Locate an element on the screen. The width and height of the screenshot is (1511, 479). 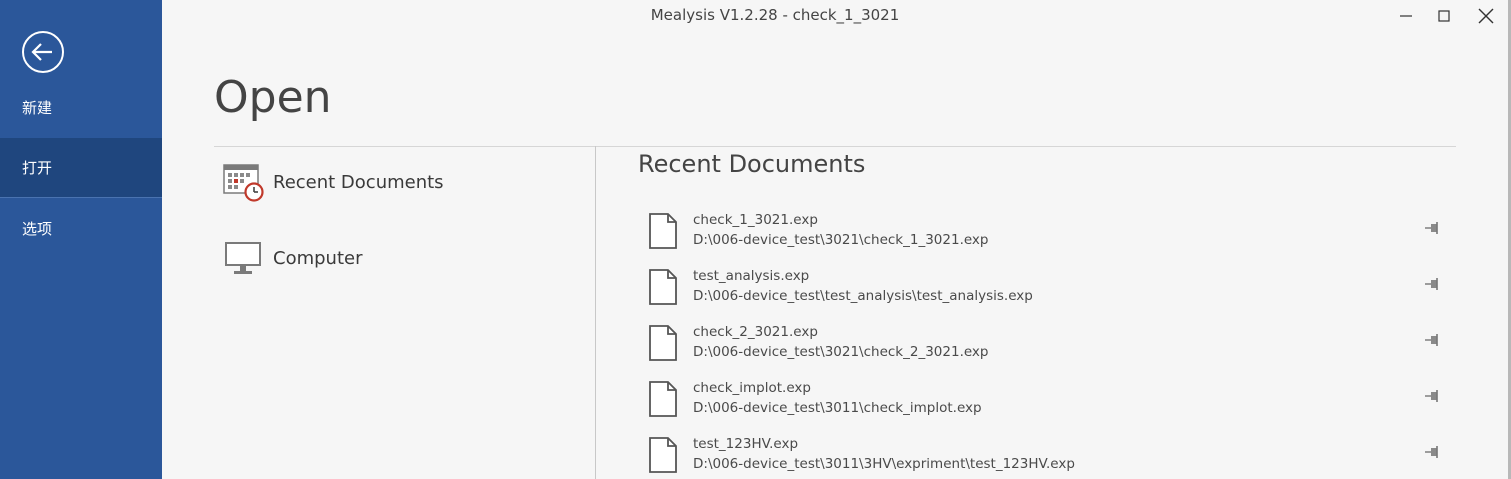
sidebar-divider is located at coordinates (81, 197).